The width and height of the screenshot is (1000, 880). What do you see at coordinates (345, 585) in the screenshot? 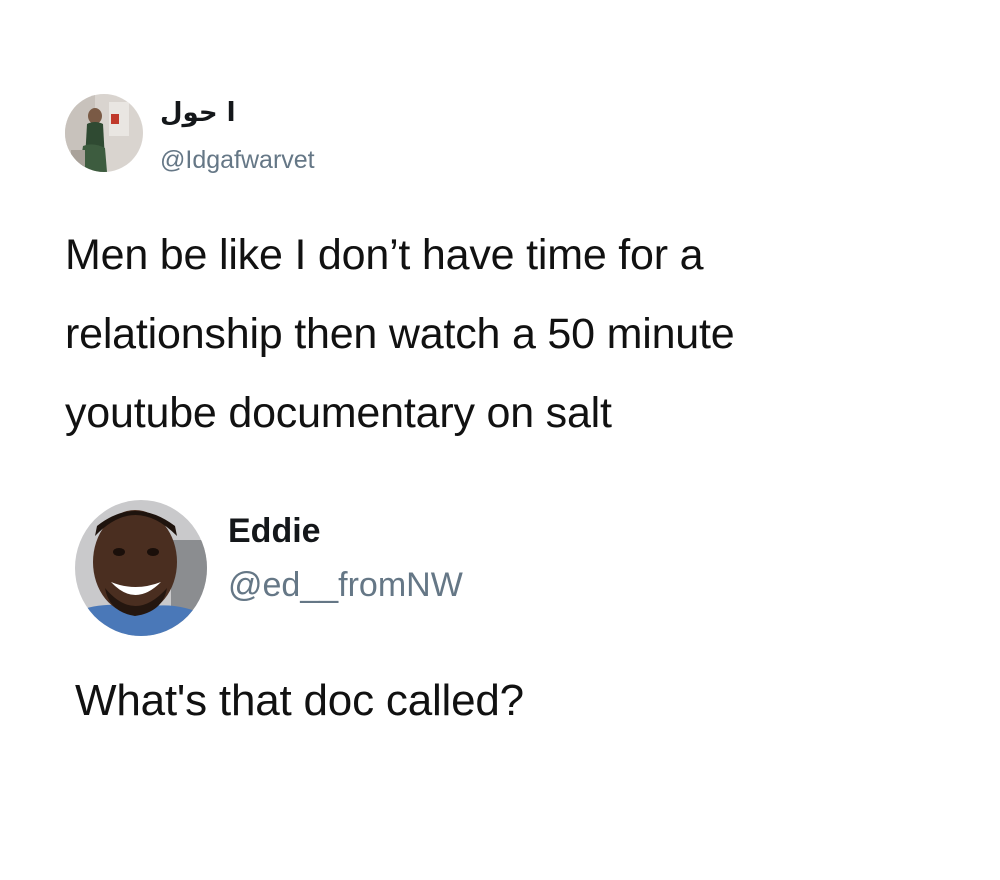
I see `author-handle: @ed__fromNW` at bounding box center [345, 585].